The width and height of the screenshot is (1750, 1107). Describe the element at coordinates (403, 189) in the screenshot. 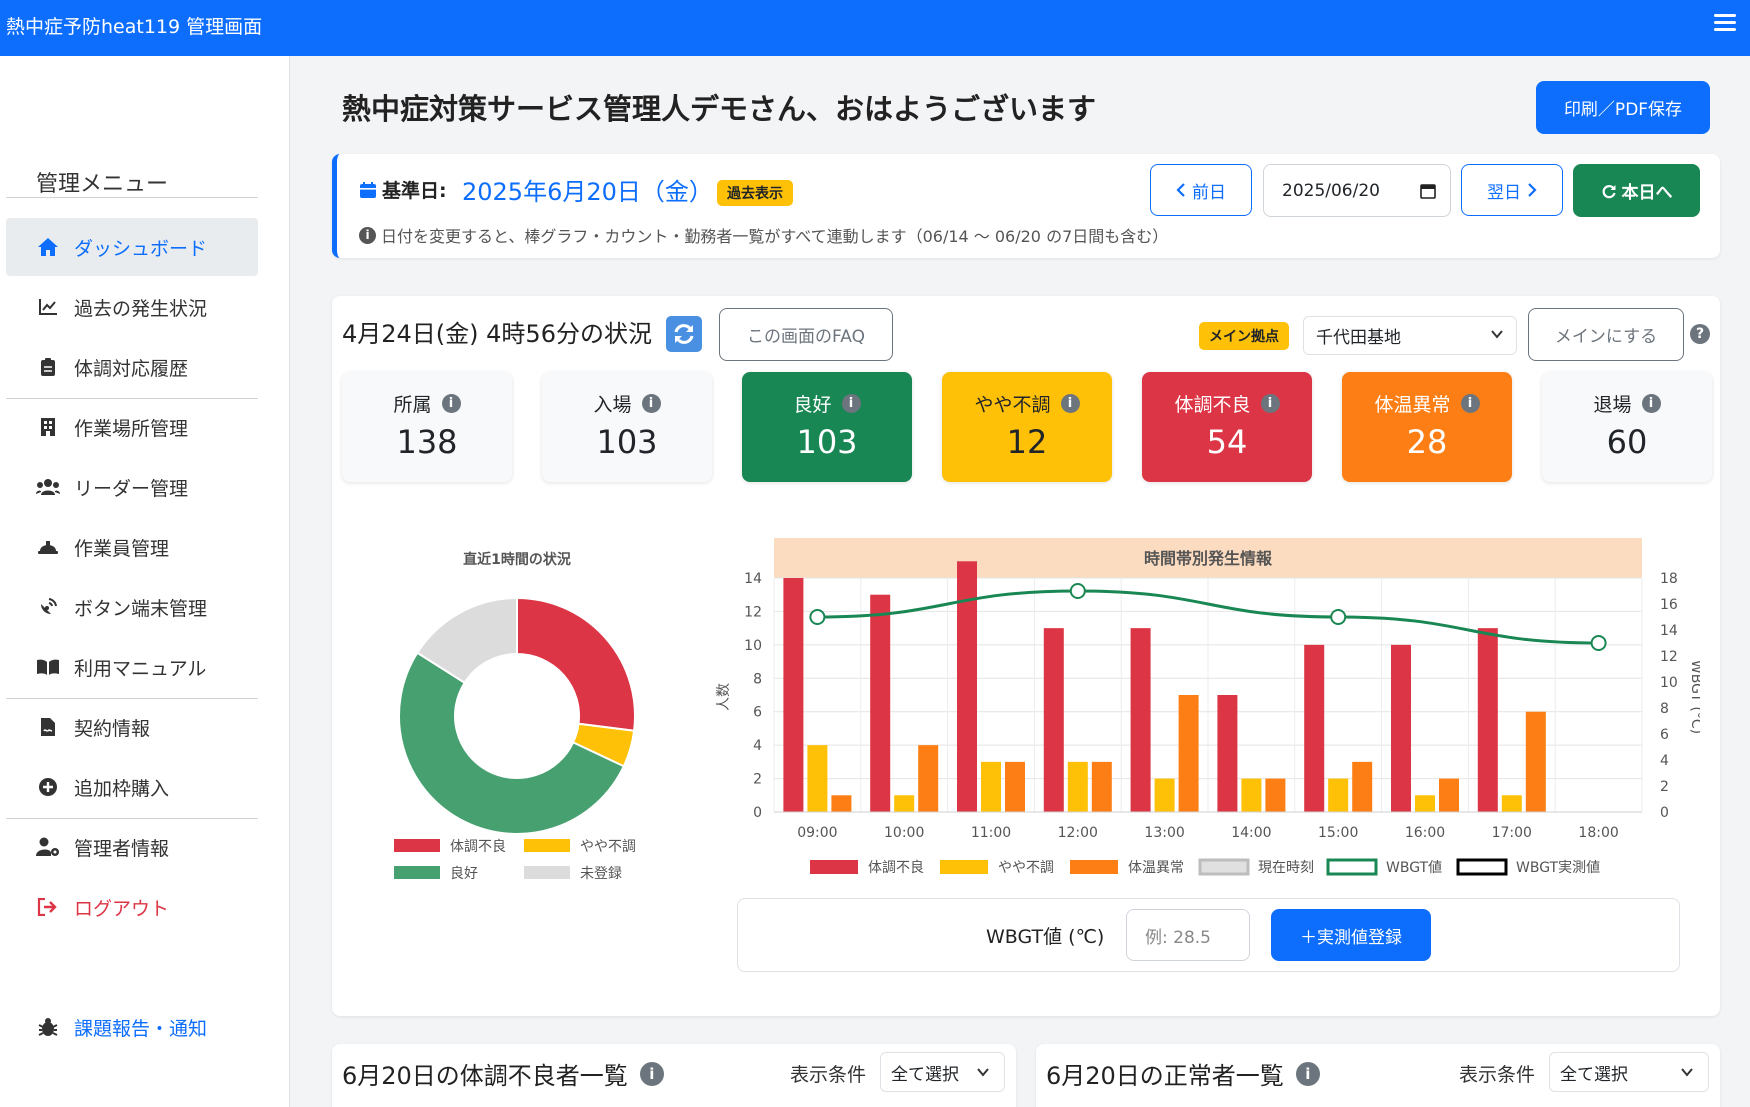

I see `reference-date-label: 基準日:` at that location.